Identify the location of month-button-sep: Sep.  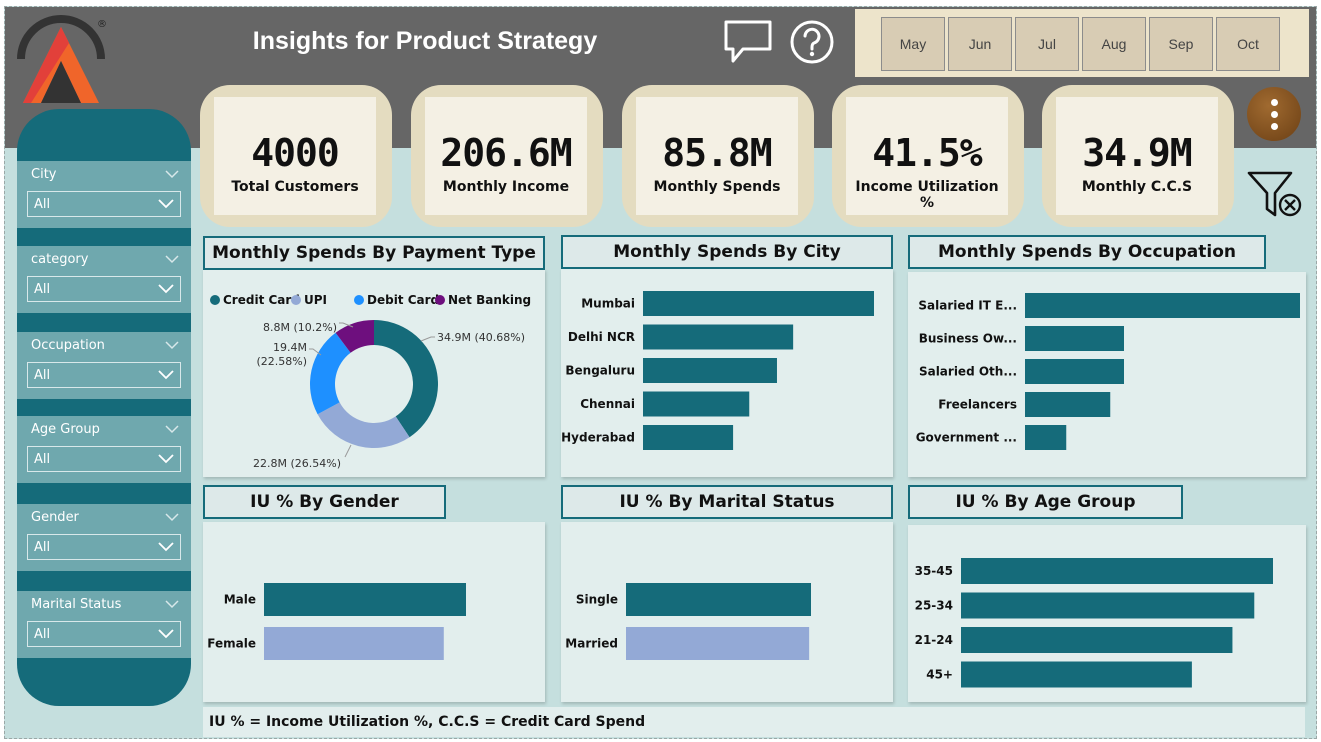
(1181, 44).